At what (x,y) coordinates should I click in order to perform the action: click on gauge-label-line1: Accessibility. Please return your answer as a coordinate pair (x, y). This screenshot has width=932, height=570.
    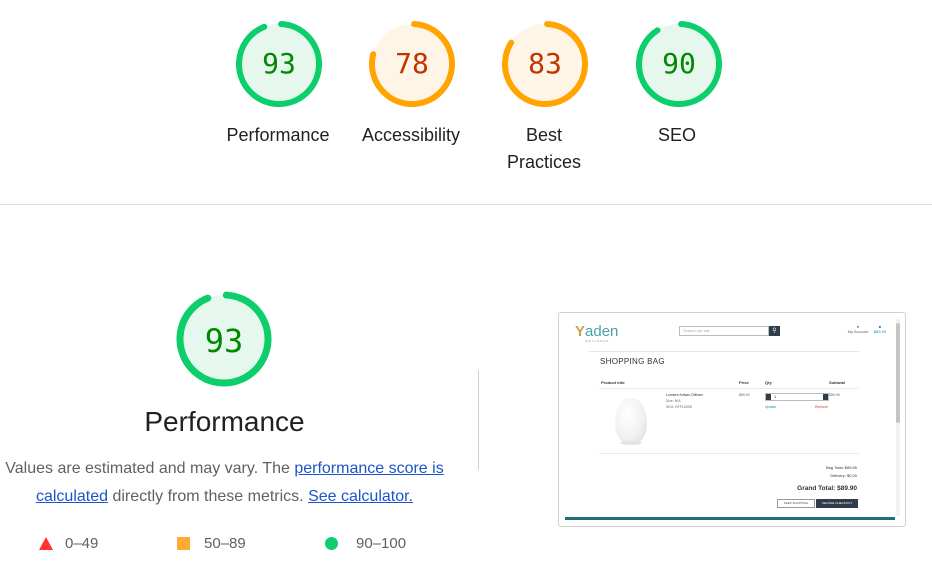
    Looking at the image, I should click on (411, 135).